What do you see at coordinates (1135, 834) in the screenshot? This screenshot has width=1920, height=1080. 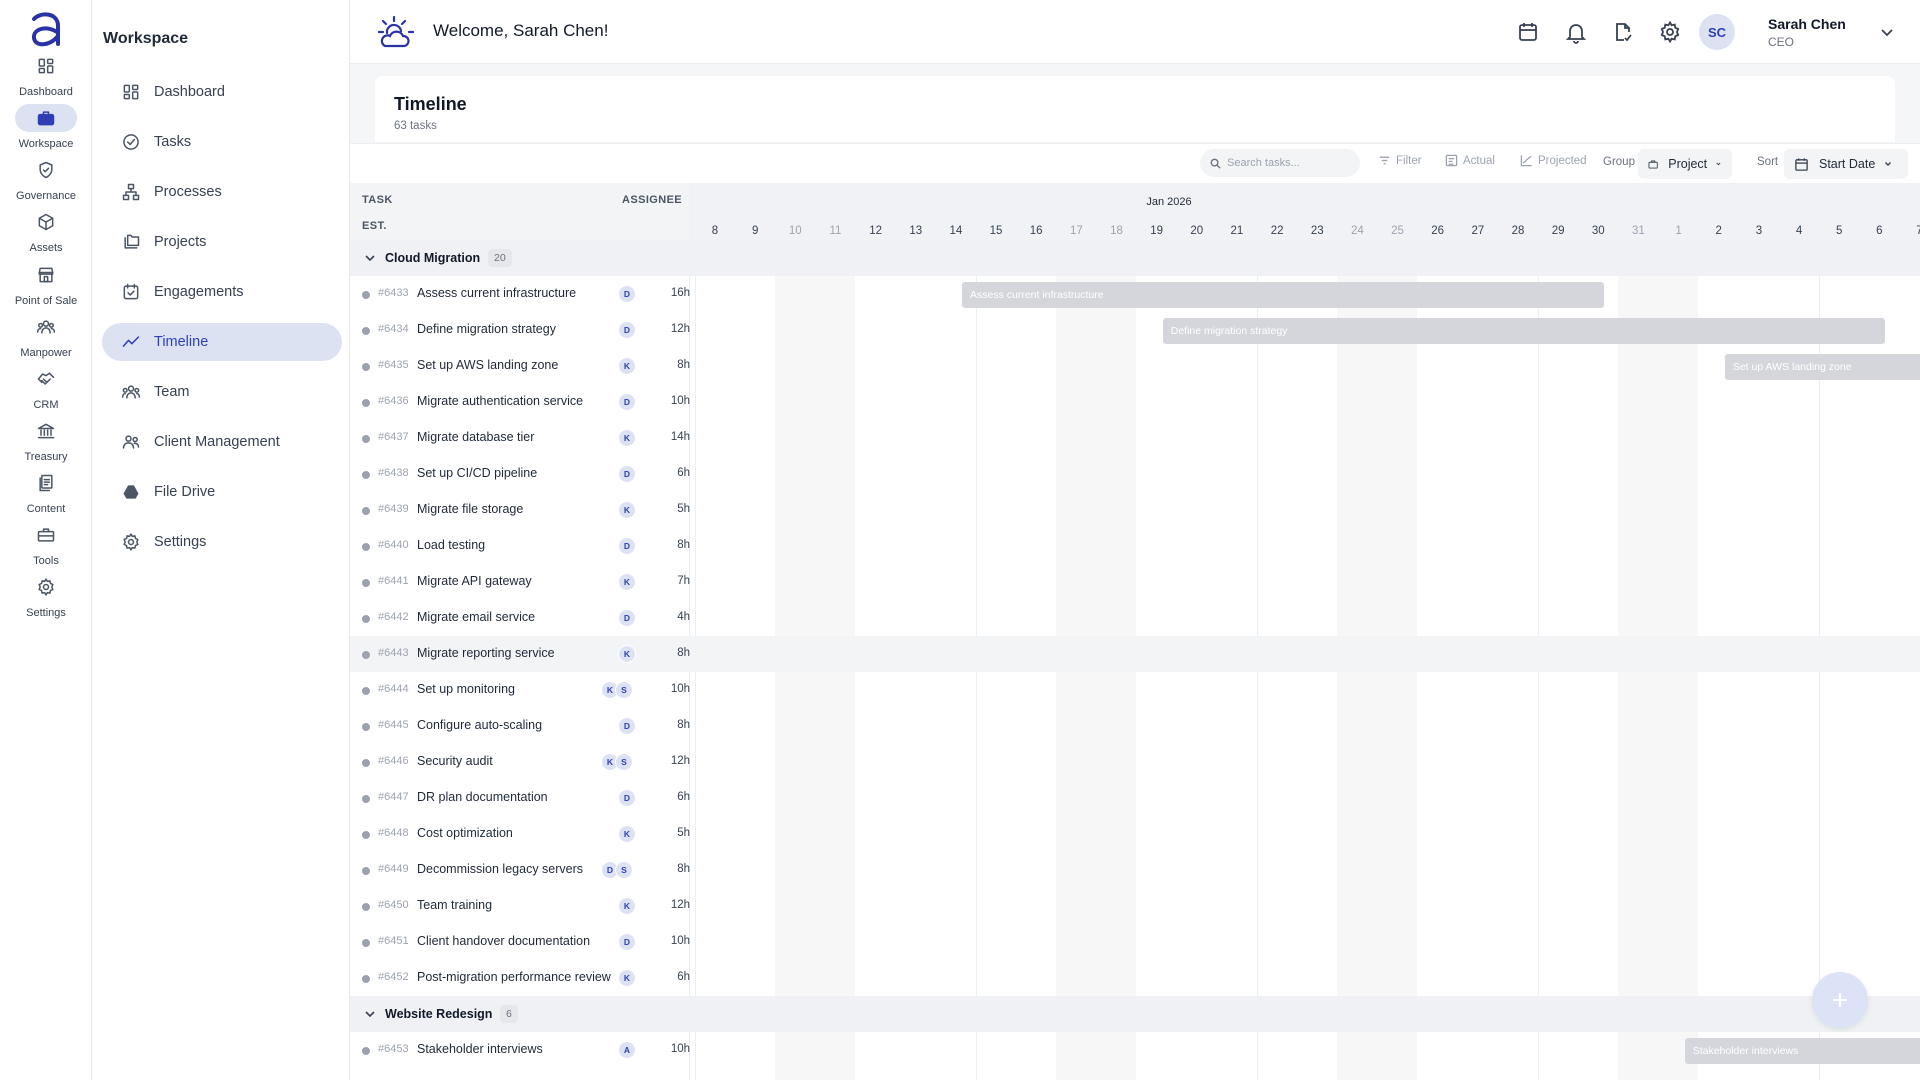 I see `task-row: #6448 Cost optimization K 5h` at bounding box center [1135, 834].